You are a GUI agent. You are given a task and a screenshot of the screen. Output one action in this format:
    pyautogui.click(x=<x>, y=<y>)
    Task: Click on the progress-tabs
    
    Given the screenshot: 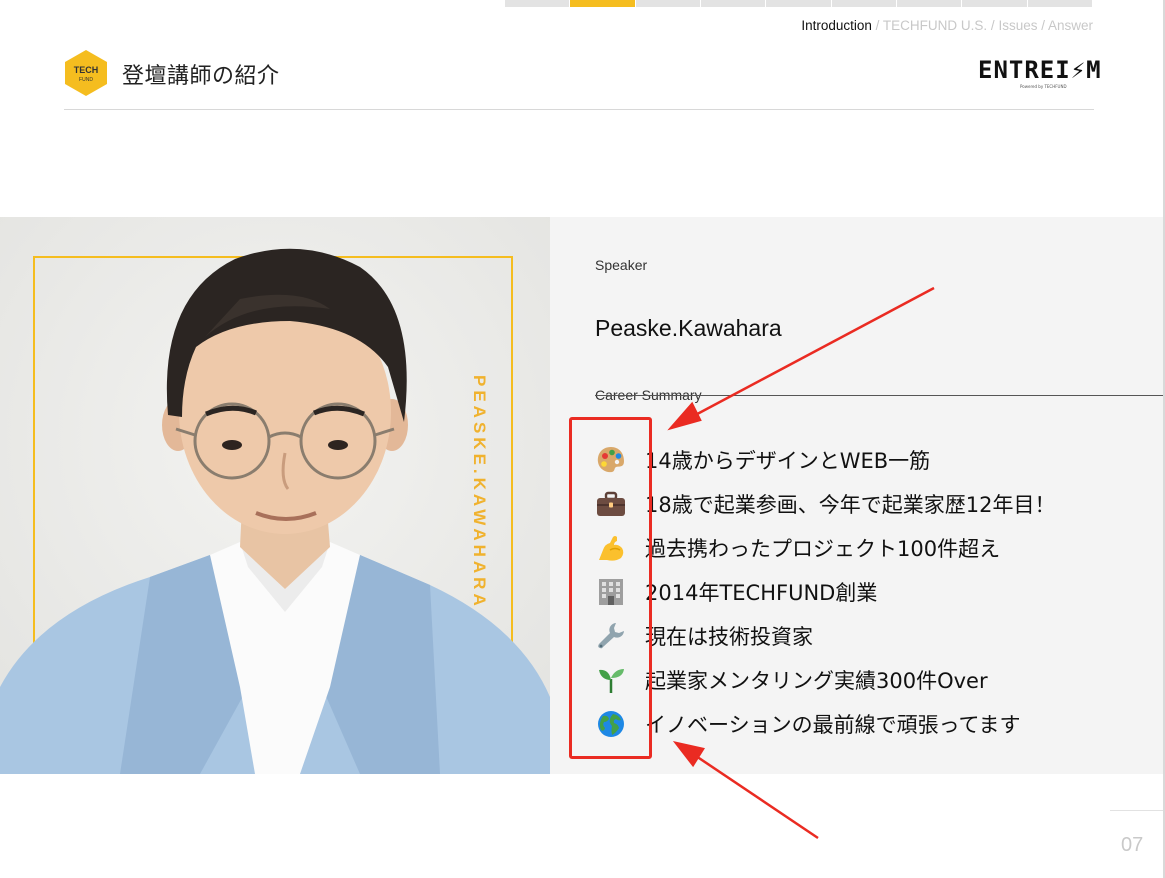 What is the action you would take?
    pyautogui.click(x=799, y=3)
    